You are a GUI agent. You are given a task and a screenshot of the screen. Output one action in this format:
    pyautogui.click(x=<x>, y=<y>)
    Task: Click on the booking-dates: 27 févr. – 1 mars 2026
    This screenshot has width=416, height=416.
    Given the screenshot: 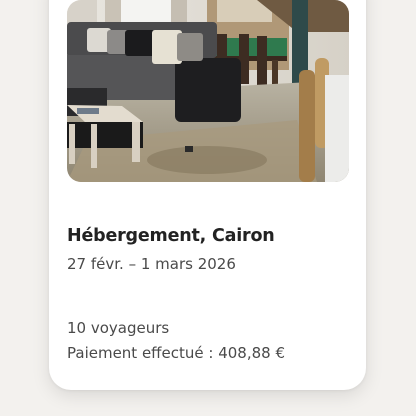 What is the action you would take?
    pyautogui.click(x=151, y=264)
    